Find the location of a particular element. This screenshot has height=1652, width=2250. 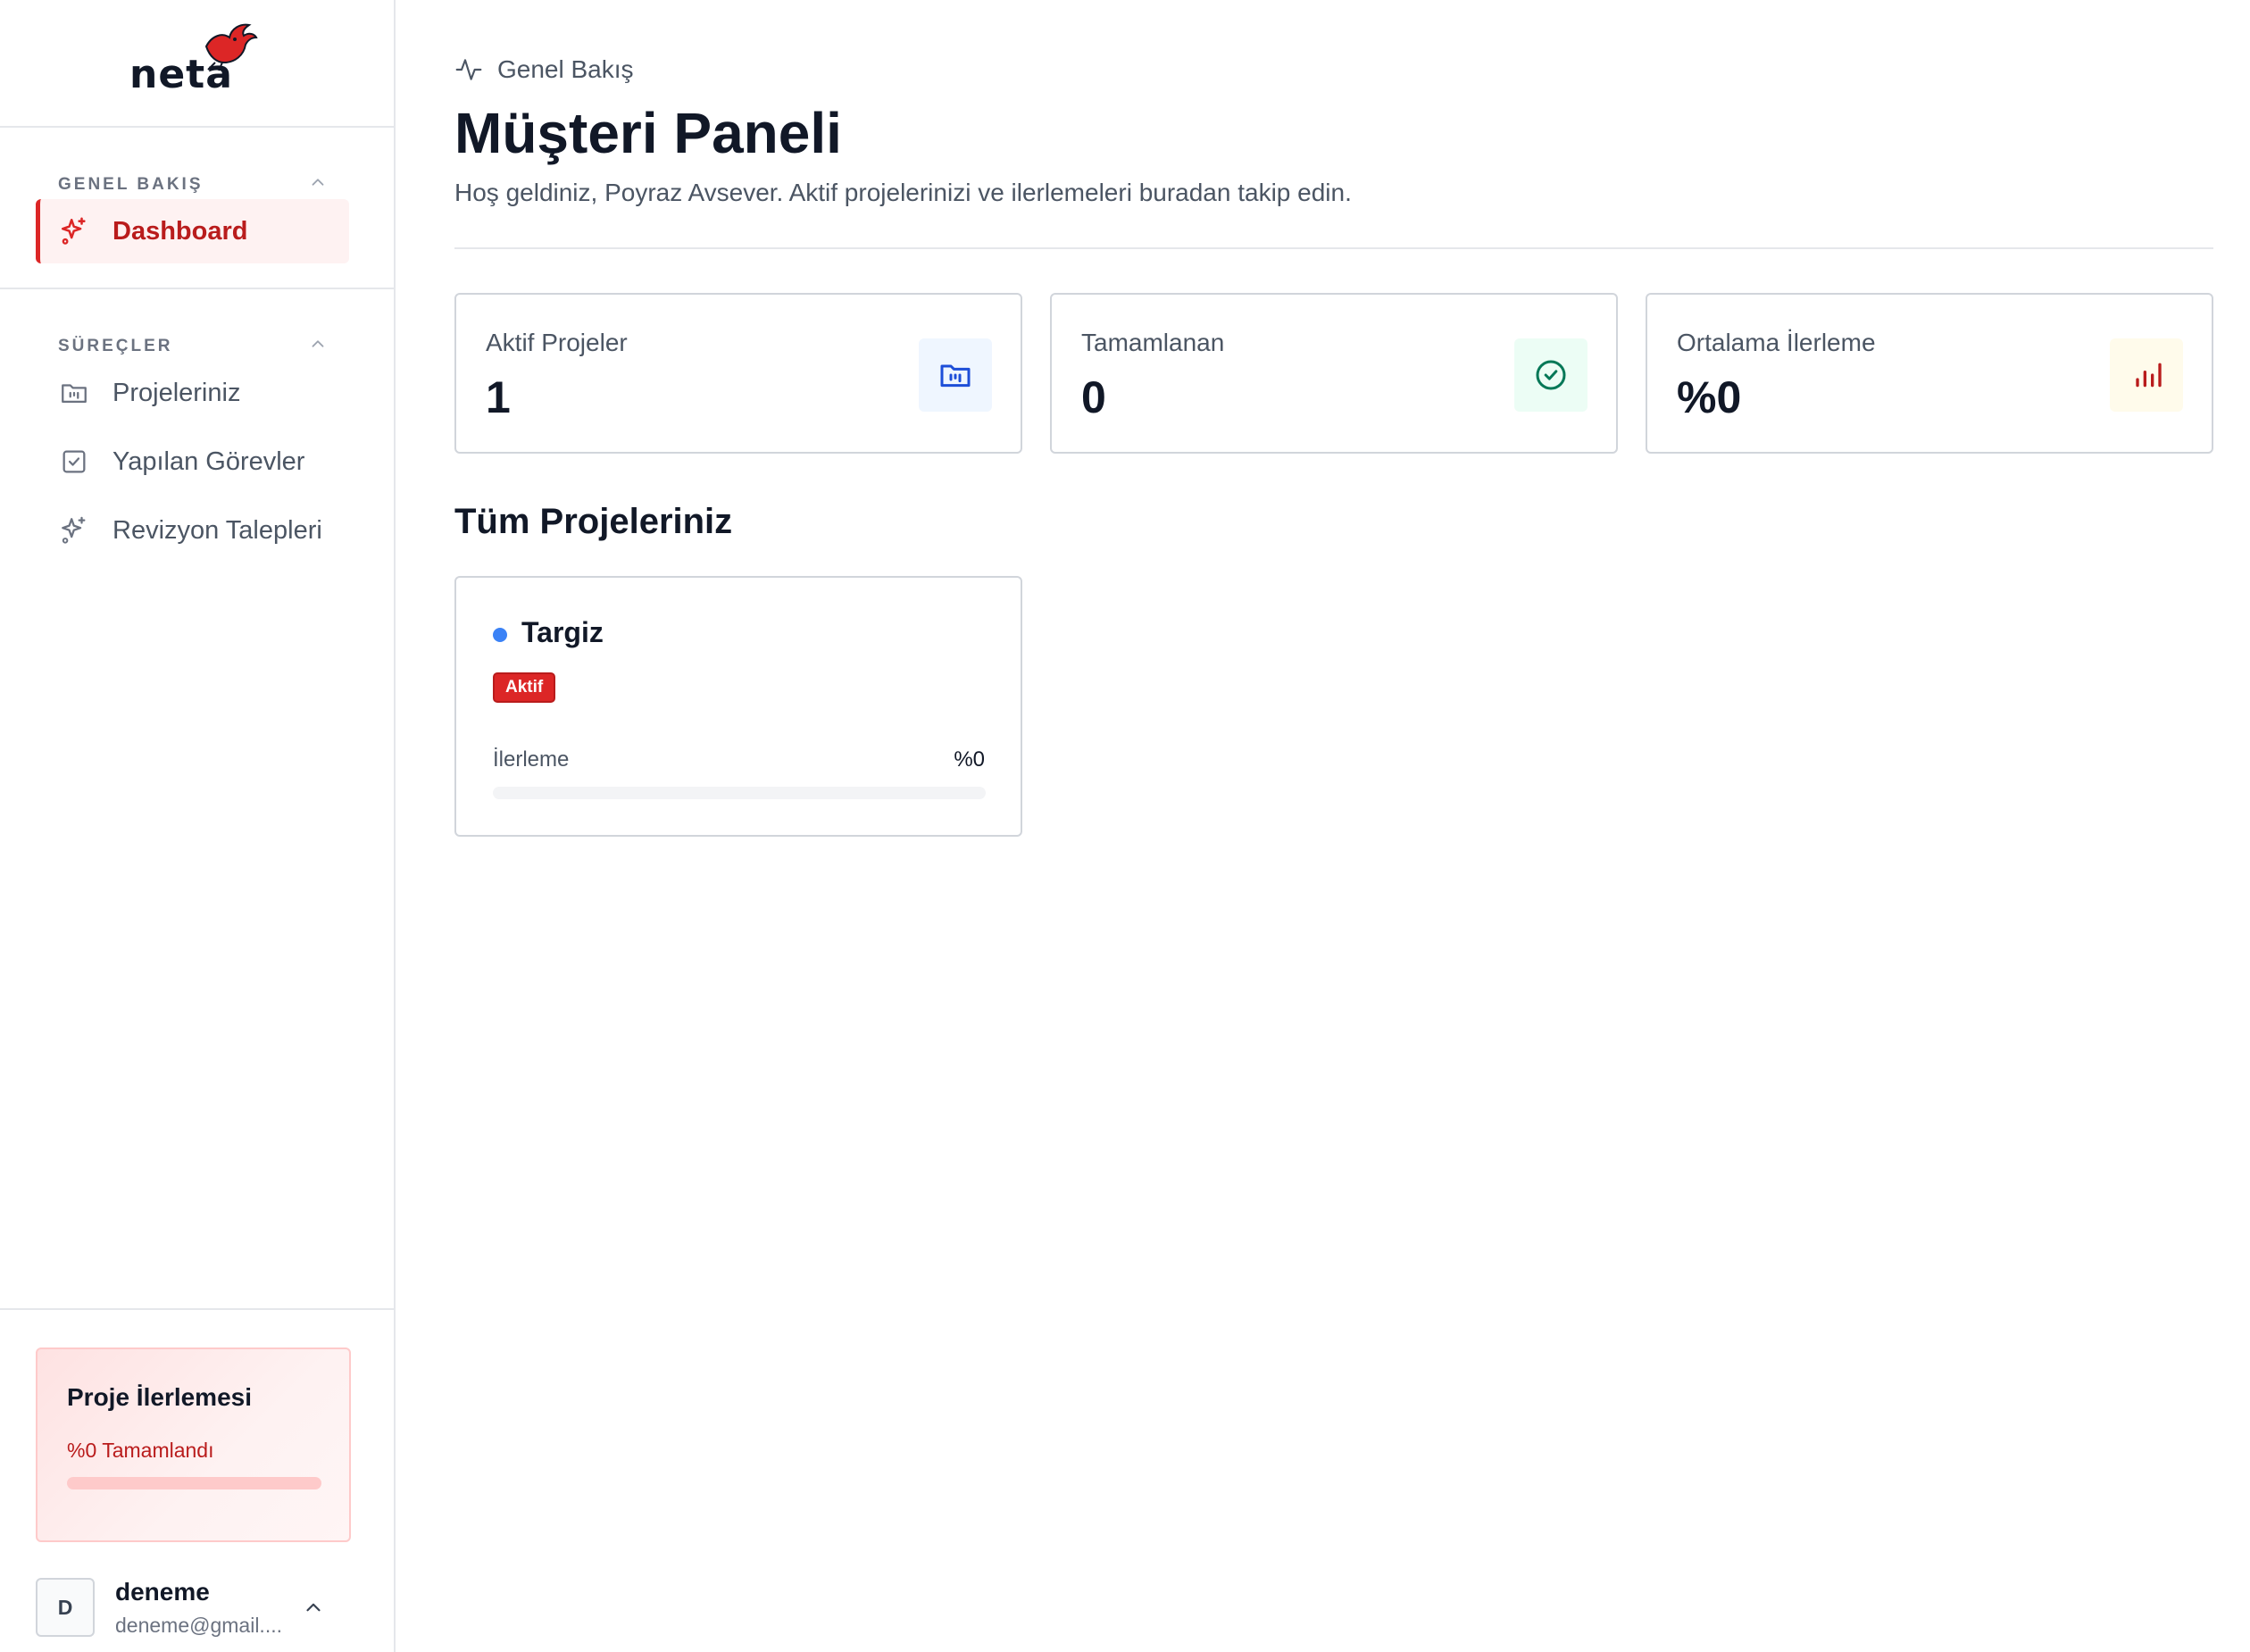

folder-icon is located at coordinates (74, 393).